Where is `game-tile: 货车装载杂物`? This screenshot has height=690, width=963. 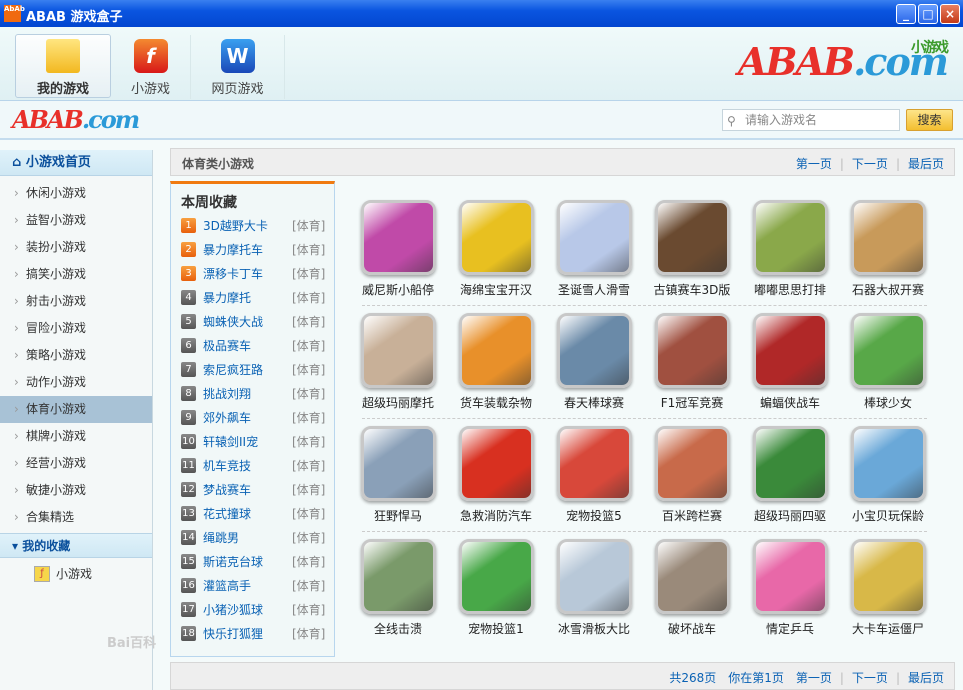
game-tile: 货车装载杂物 is located at coordinates (496, 362).